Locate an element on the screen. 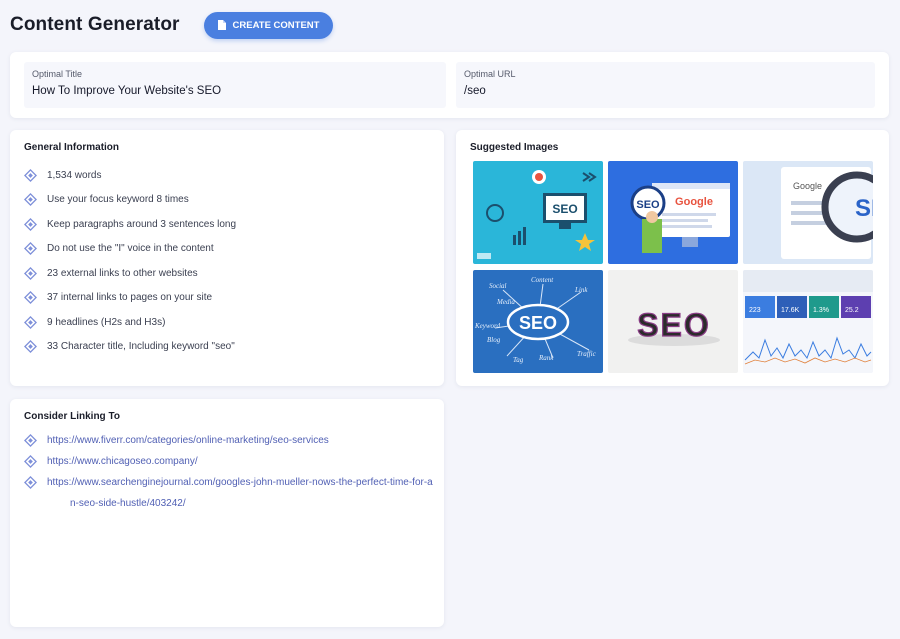 Image resolution: width=900 pixels, height=639 pixels. optimal-url-field: Optimal URL /seo is located at coordinates (665, 85).